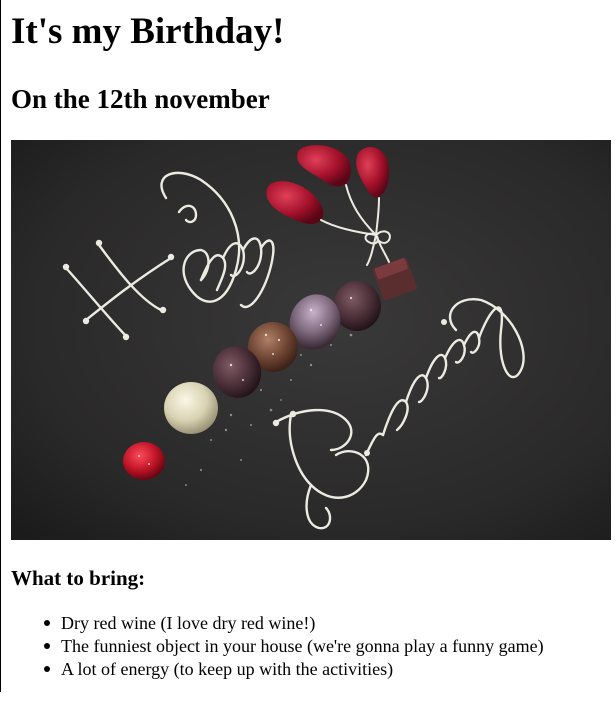 This screenshot has width=616, height=716. What do you see at coordinates (0, 346) in the screenshot?
I see `left-border` at bounding box center [0, 346].